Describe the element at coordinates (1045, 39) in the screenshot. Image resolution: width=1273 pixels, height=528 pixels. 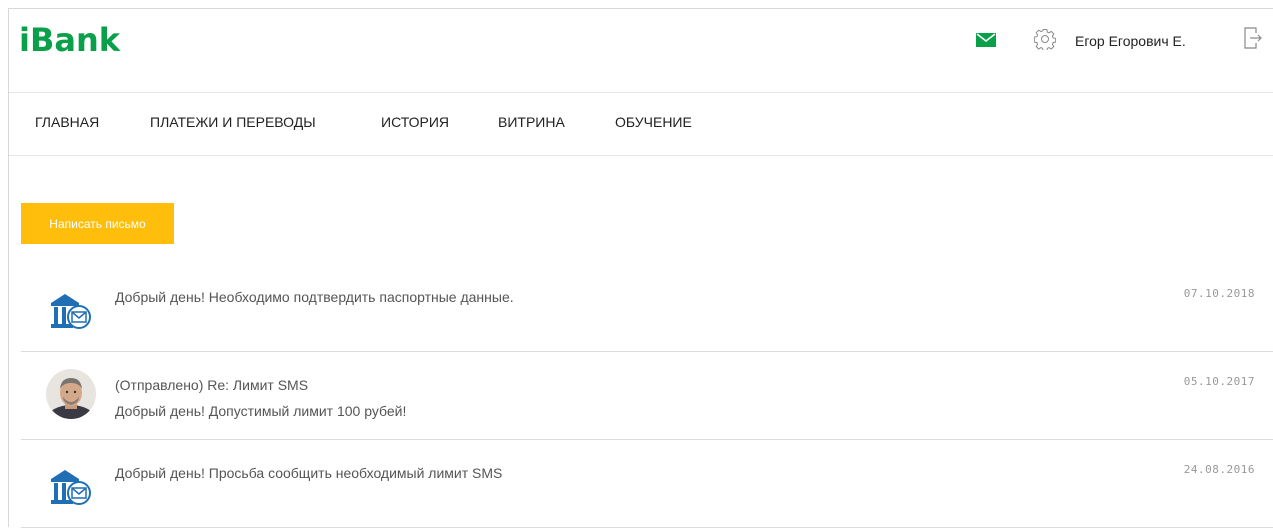
I see `gear-icon` at that location.